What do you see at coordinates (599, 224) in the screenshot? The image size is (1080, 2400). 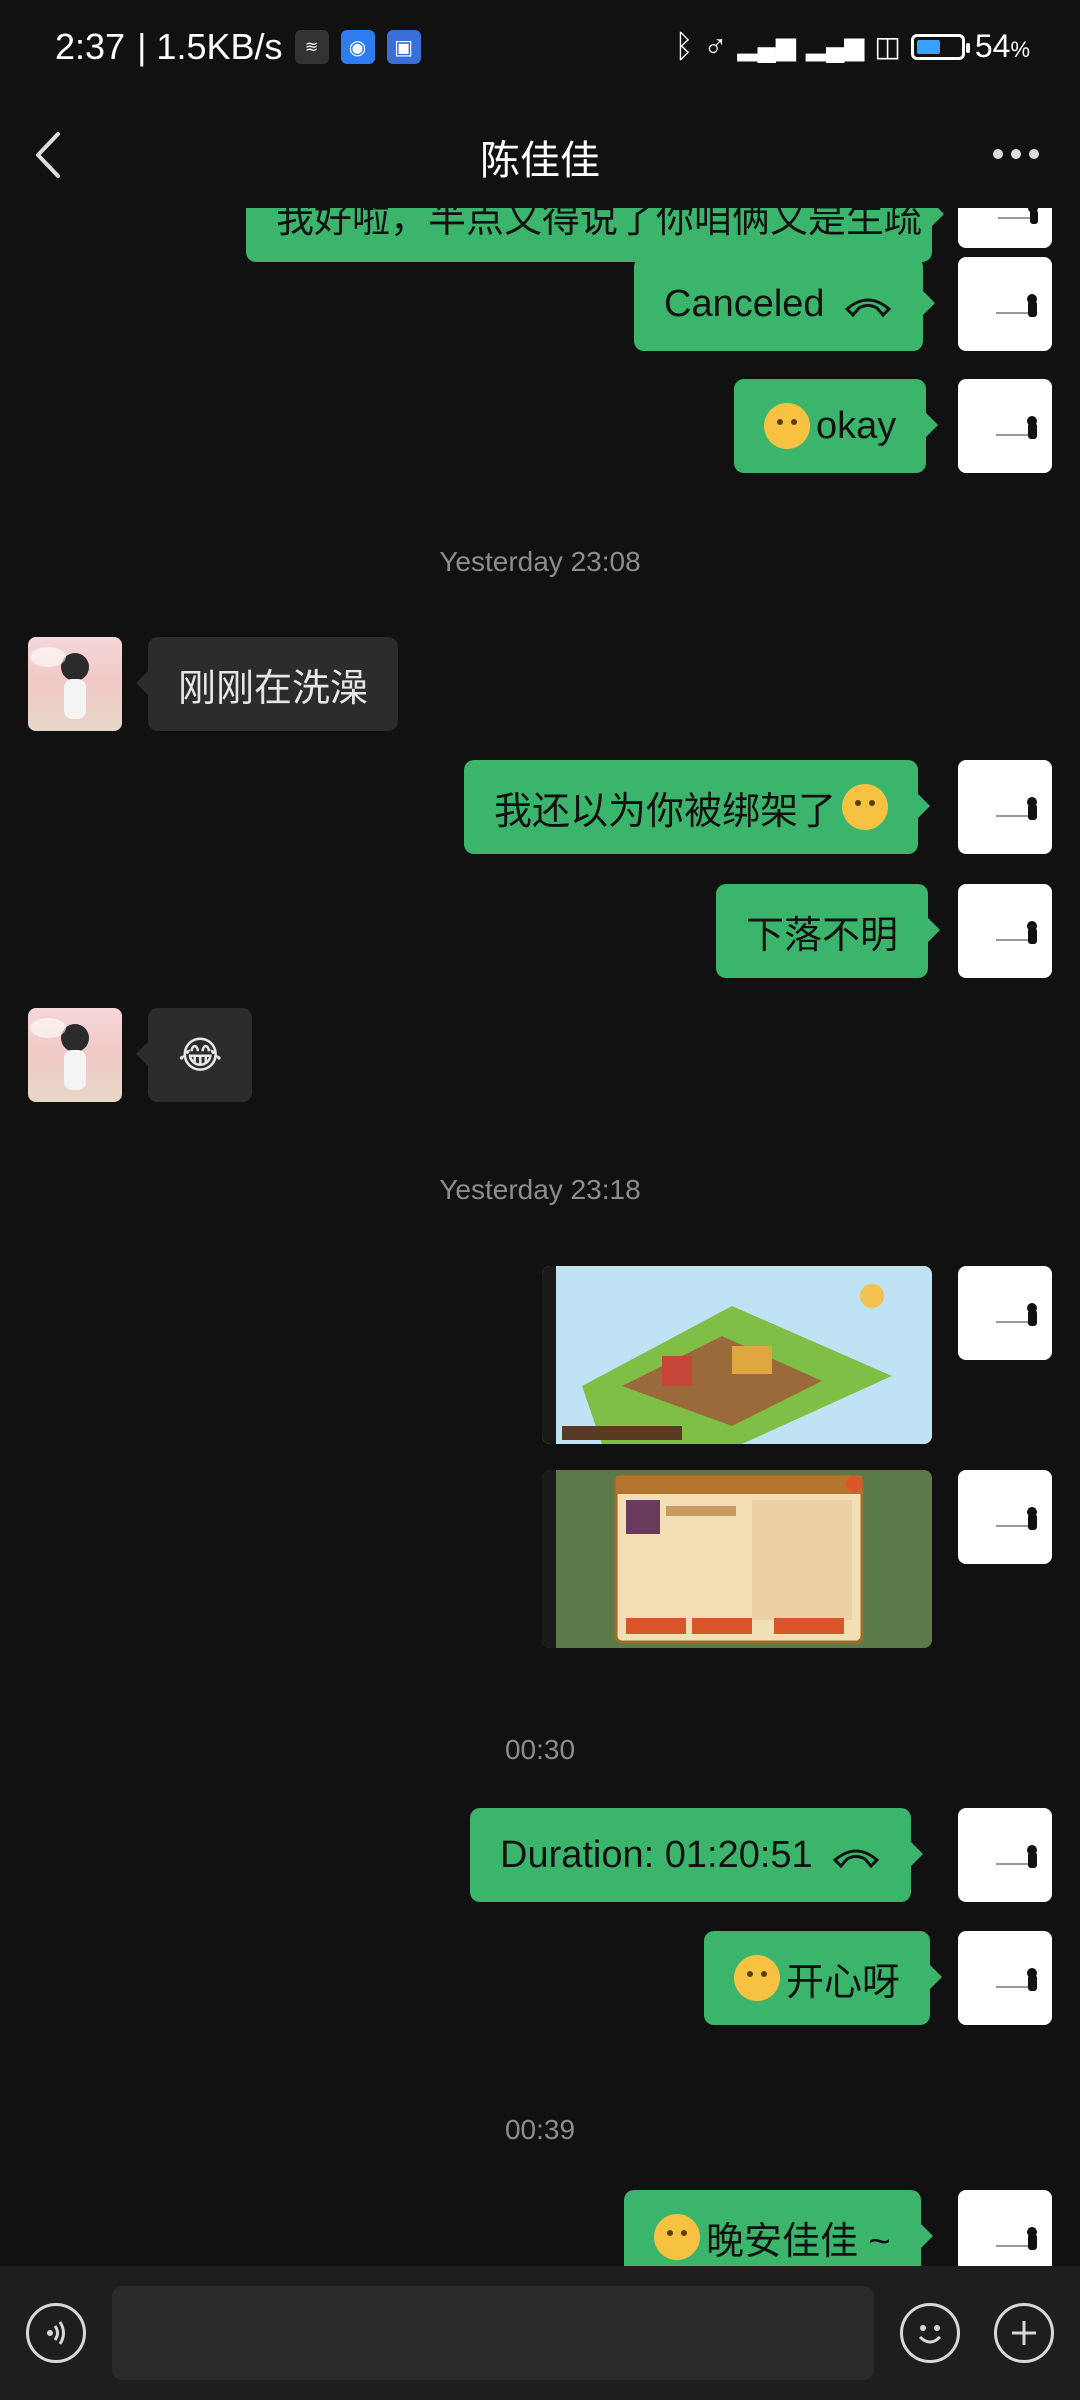 I see `message-text: 我好啦，半点又得说了你咱俩又是生疏` at bounding box center [599, 224].